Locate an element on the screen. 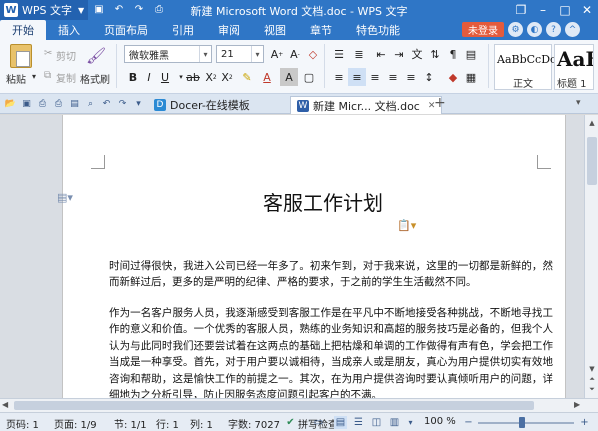 The height and width of the screenshot is (431, 598). zoom-slider is located at coordinates (526, 423).